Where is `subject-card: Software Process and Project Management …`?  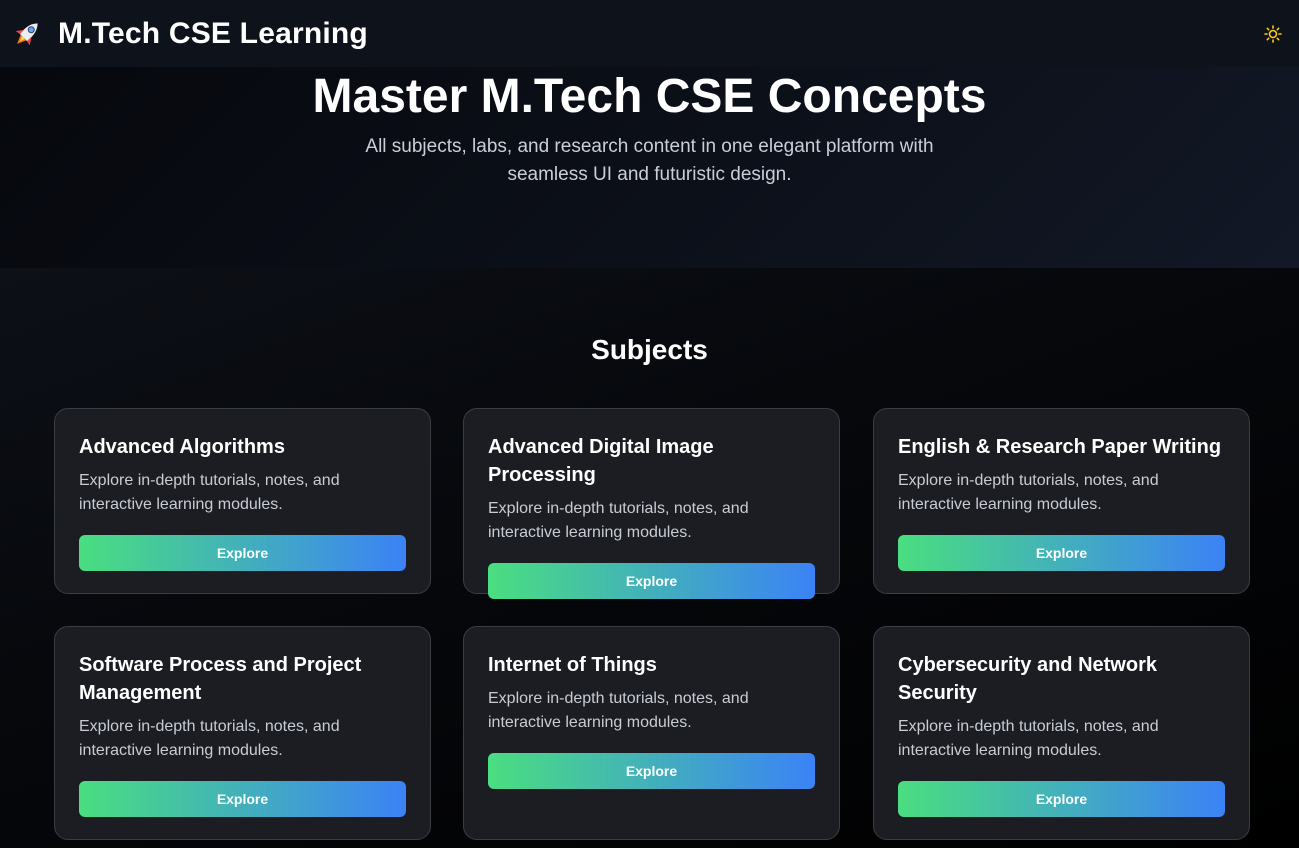
subject-card: Software Process and Project Management … is located at coordinates (242, 733).